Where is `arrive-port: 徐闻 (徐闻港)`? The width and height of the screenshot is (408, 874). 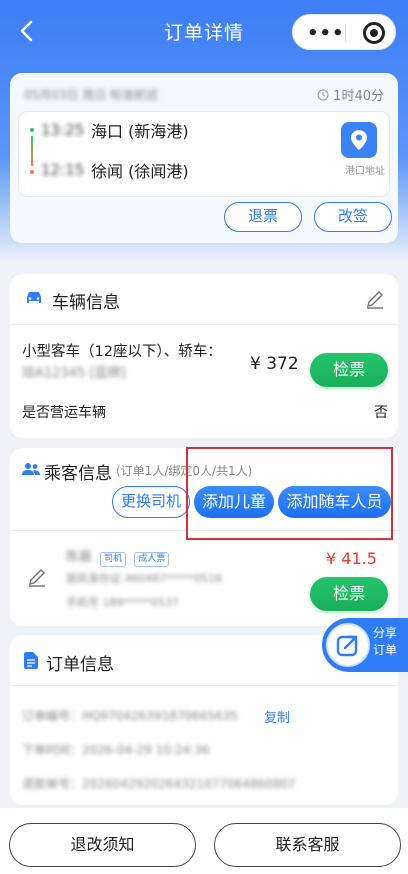
arrive-port: 徐闻 (徐闻港) is located at coordinates (140, 171).